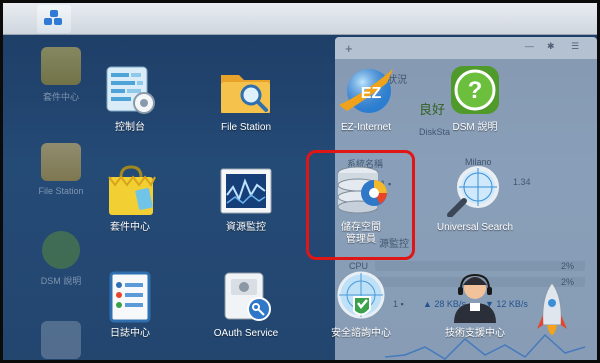 This screenshot has width=600, height=363. I want to click on app-ez-internet: EZ EZ-Internet, so click(366, 99).